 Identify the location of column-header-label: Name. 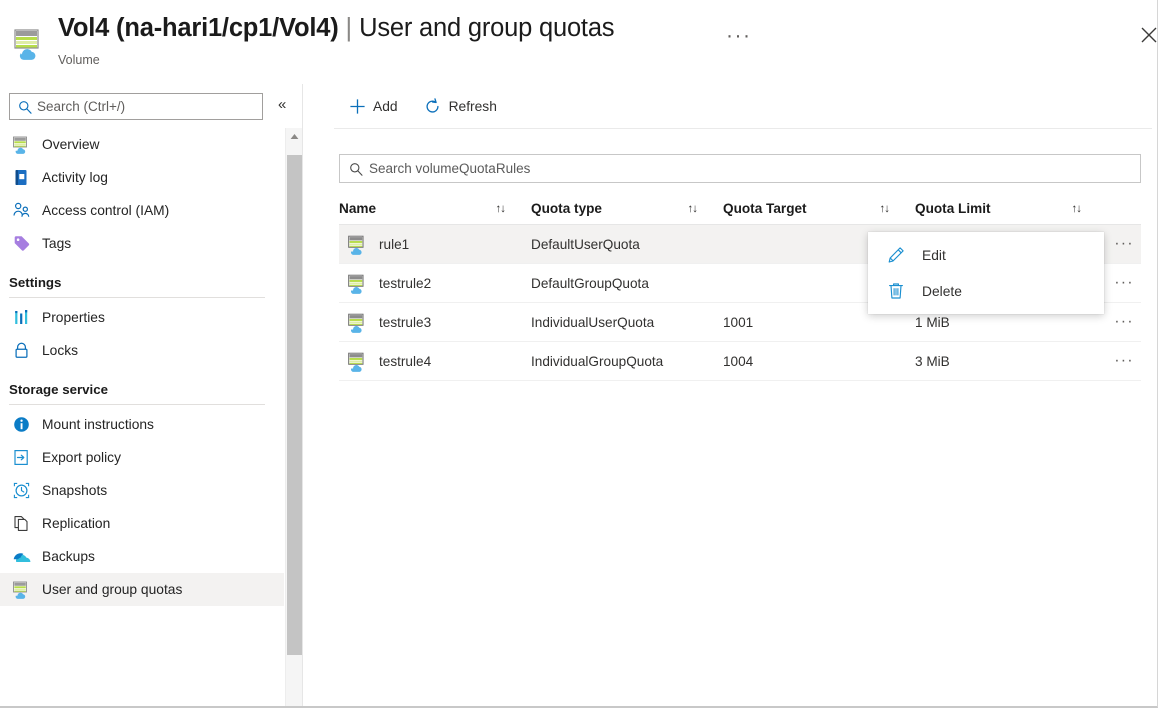
(358, 208).